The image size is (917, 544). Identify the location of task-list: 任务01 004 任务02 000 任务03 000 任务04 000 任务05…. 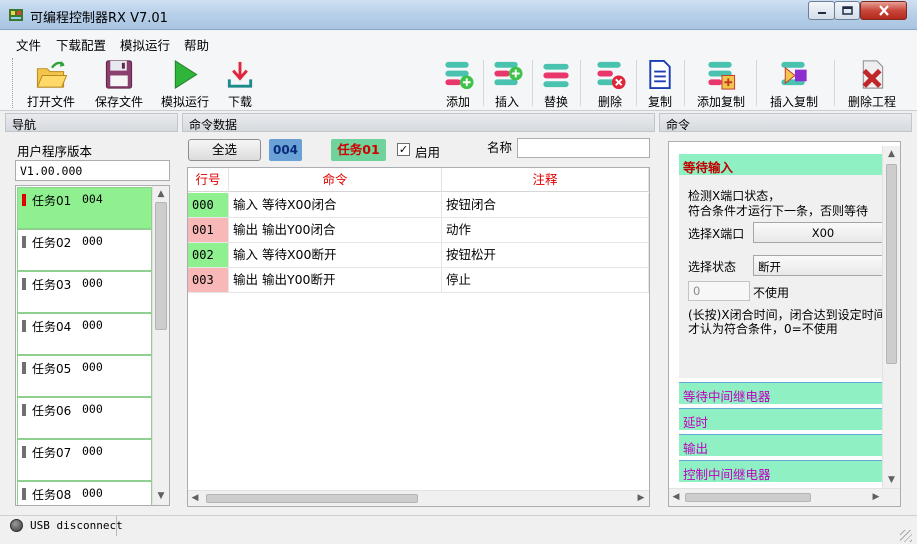
(92, 345).